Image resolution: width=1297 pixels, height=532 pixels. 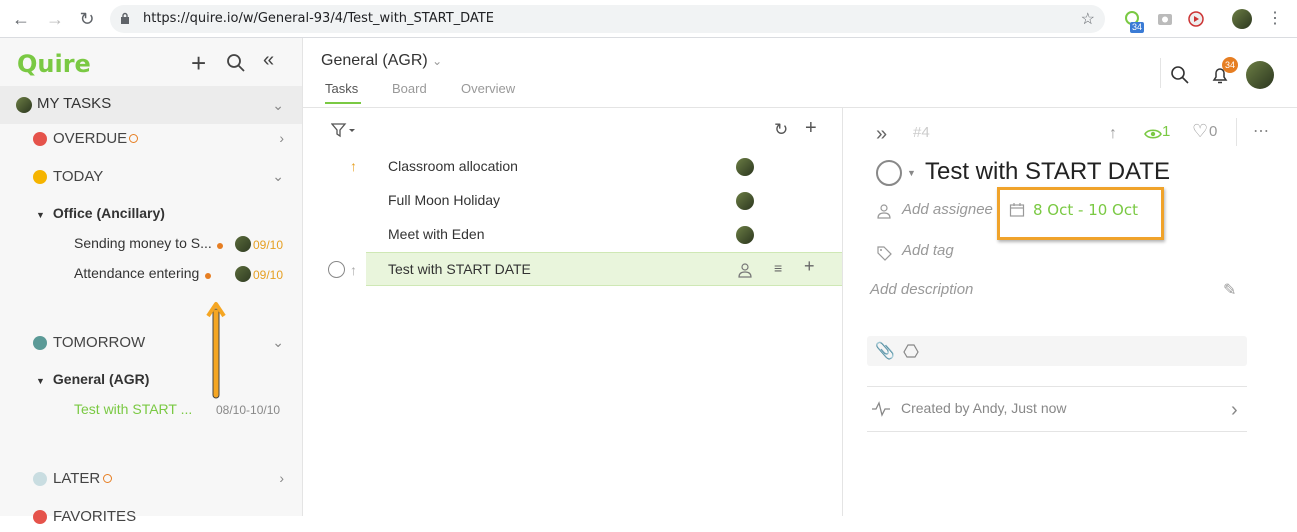 What do you see at coordinates (40, 517) in the screenshot?
I see `favorites-heart-icon` at bounding box center [40, 517].